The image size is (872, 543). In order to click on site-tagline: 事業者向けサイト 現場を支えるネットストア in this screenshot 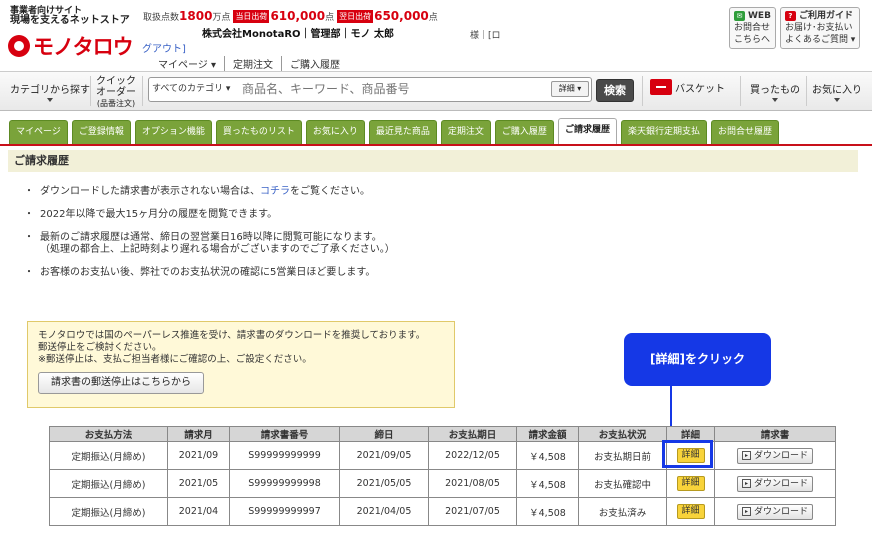, I will do `click(70, 16)`.